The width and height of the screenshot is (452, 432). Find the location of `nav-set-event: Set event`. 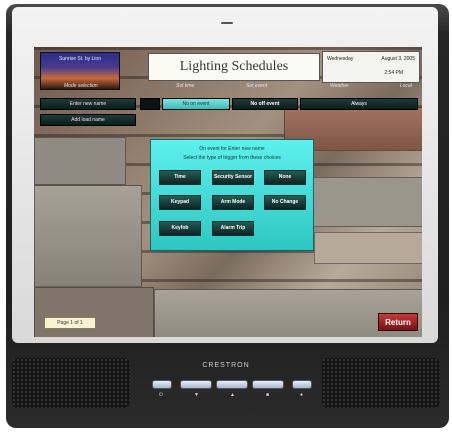

nav-set-event: Set event is located at coordinates (256, 86).